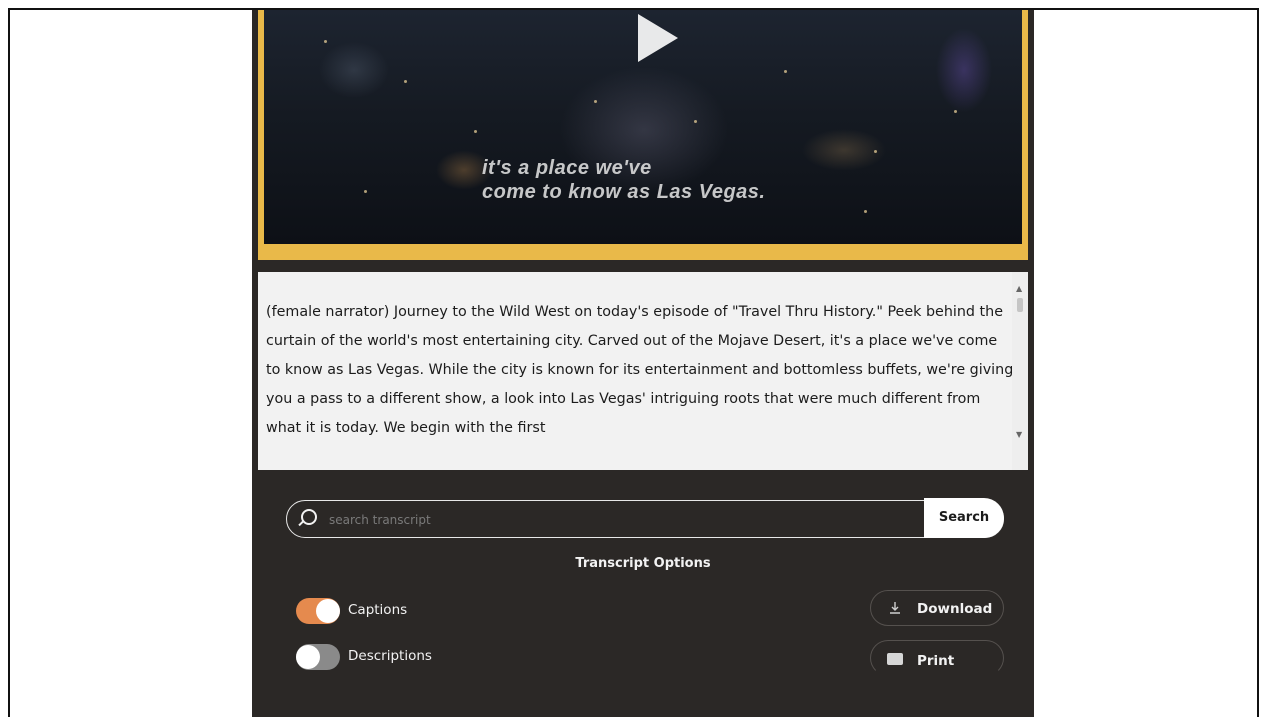  What do you see at coordinates (964, 518) in the screenshot?
I see `search-button: Search` at bounding box center [964, 518].